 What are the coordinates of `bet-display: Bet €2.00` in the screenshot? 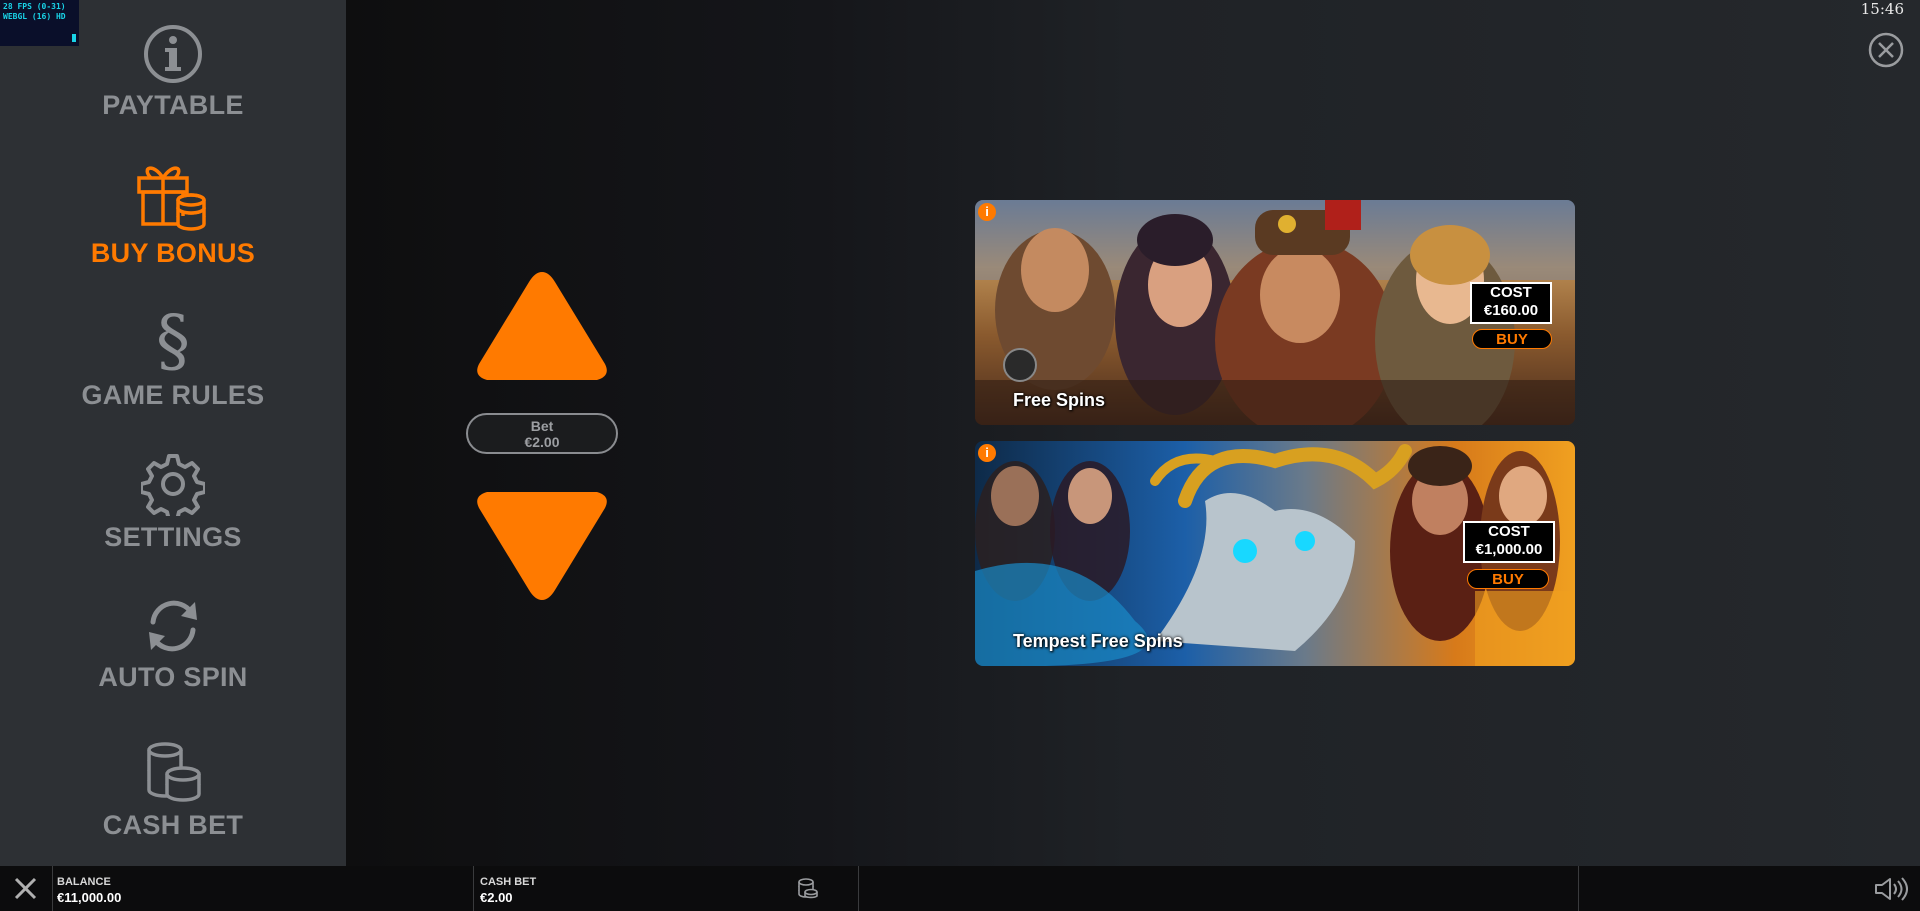 It's located at (542, 433).